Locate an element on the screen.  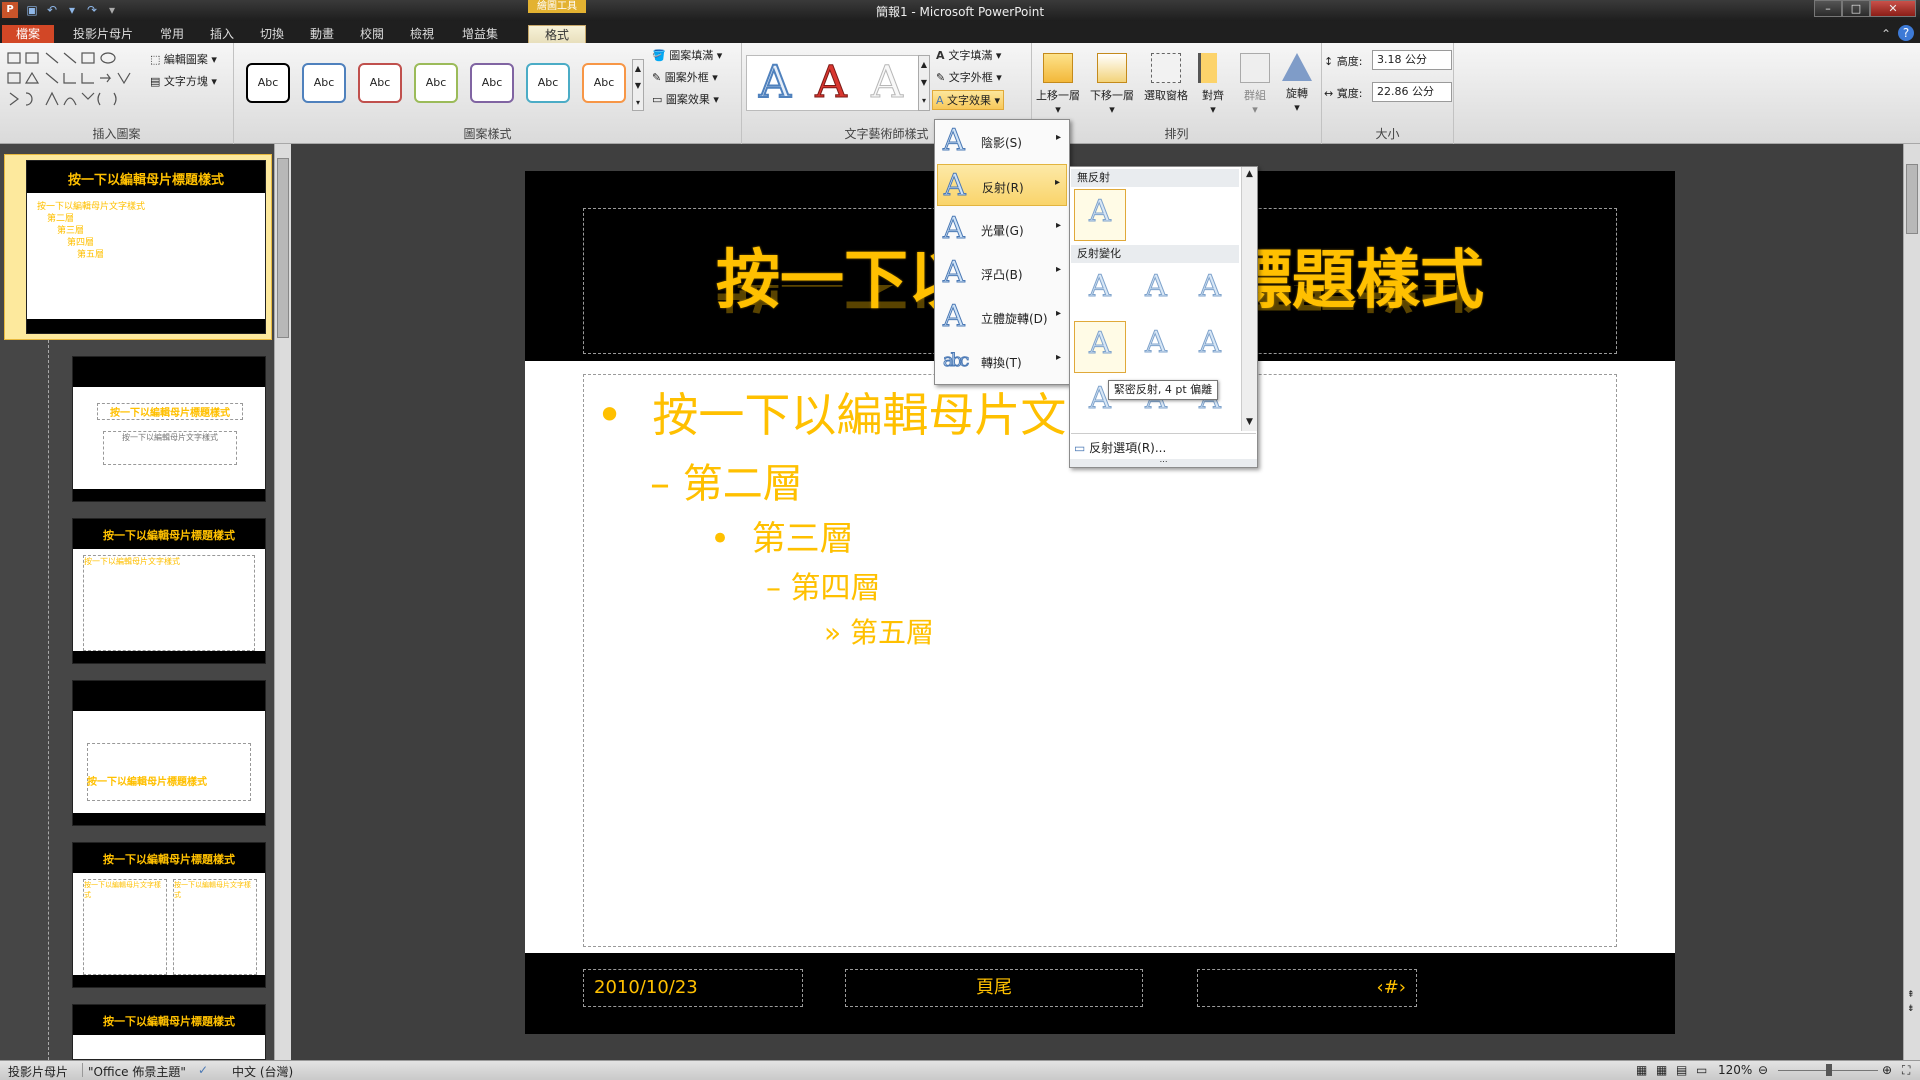
rotate-button: 旋轉 ▾ is located at coordinates (1297, 83).